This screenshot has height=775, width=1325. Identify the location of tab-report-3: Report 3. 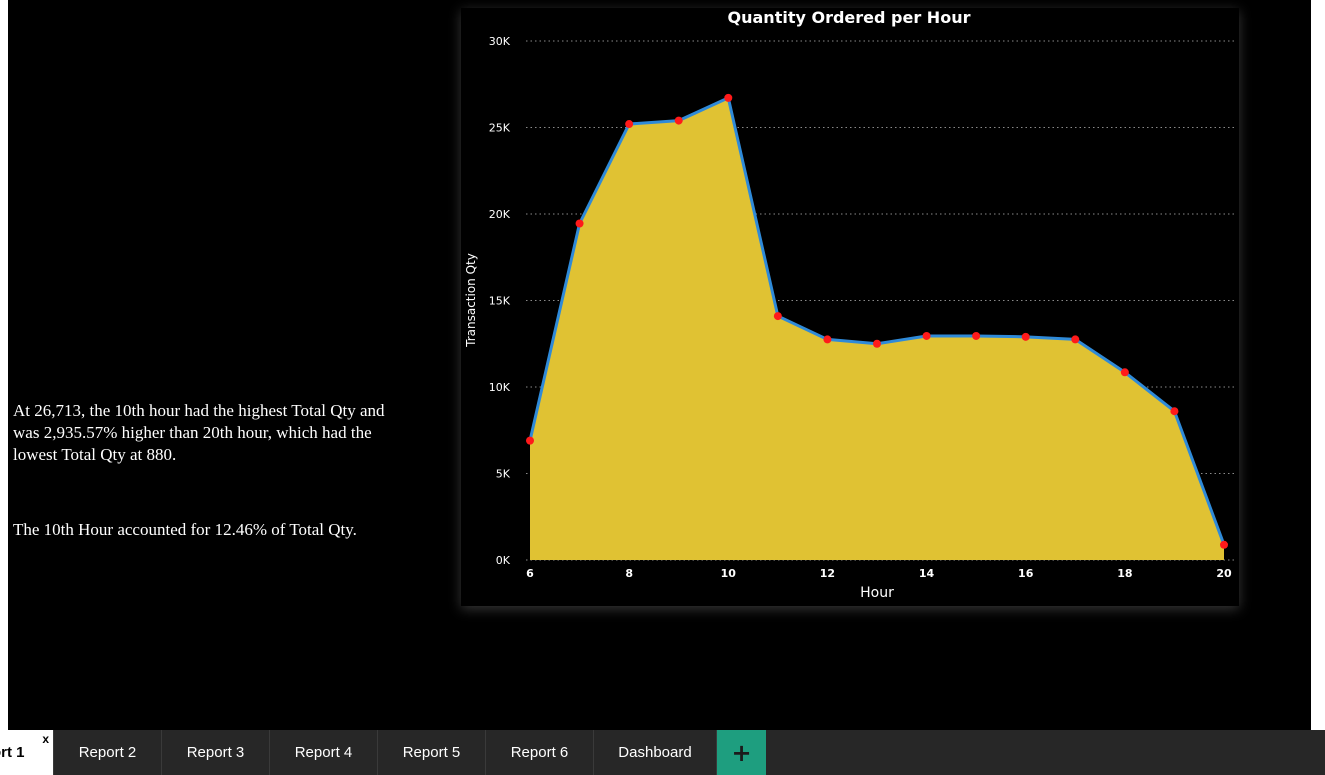
(216, 752).